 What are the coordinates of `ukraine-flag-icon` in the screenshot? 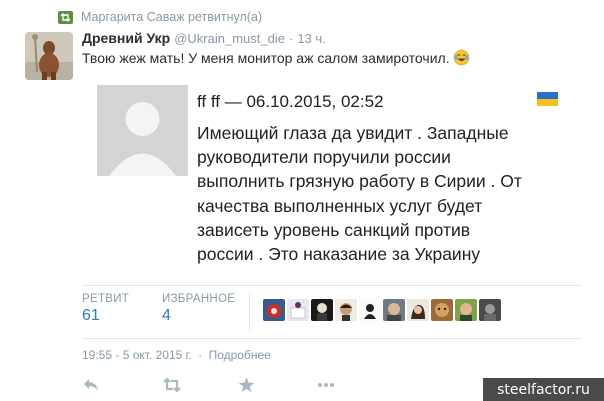 It's located at (547, 99).